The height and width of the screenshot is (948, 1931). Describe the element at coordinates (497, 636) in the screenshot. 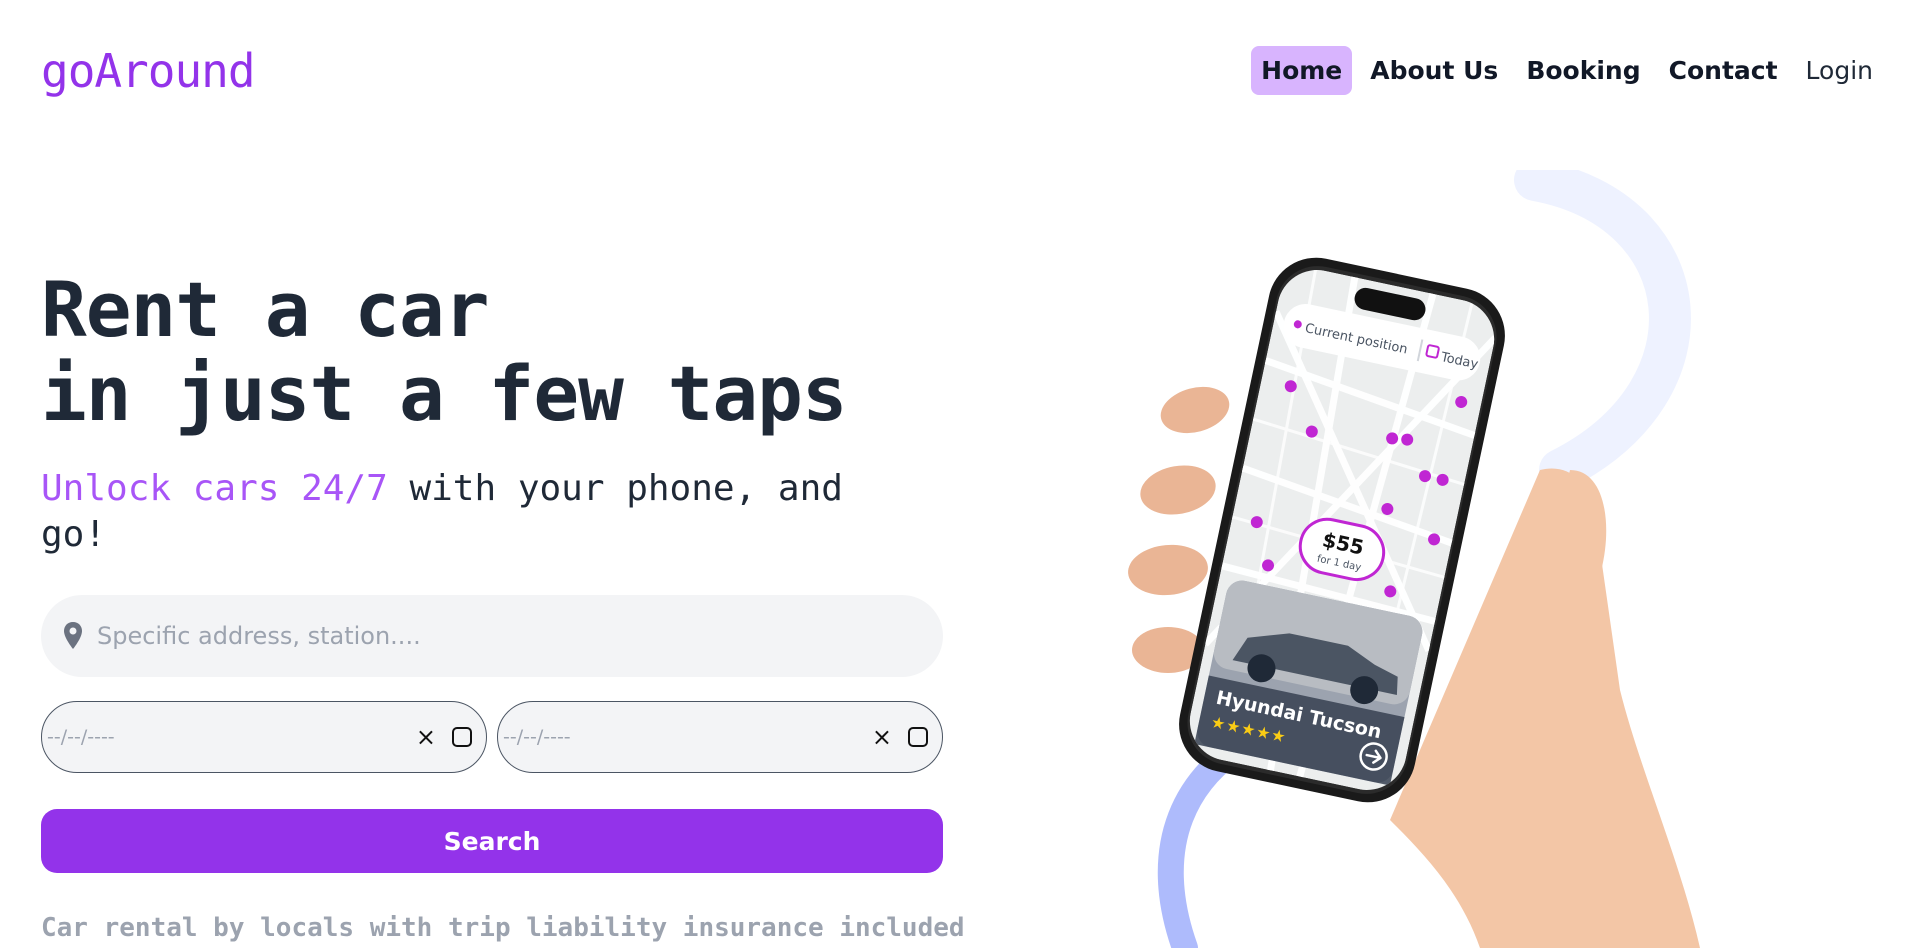

I see `address-input` at that location.